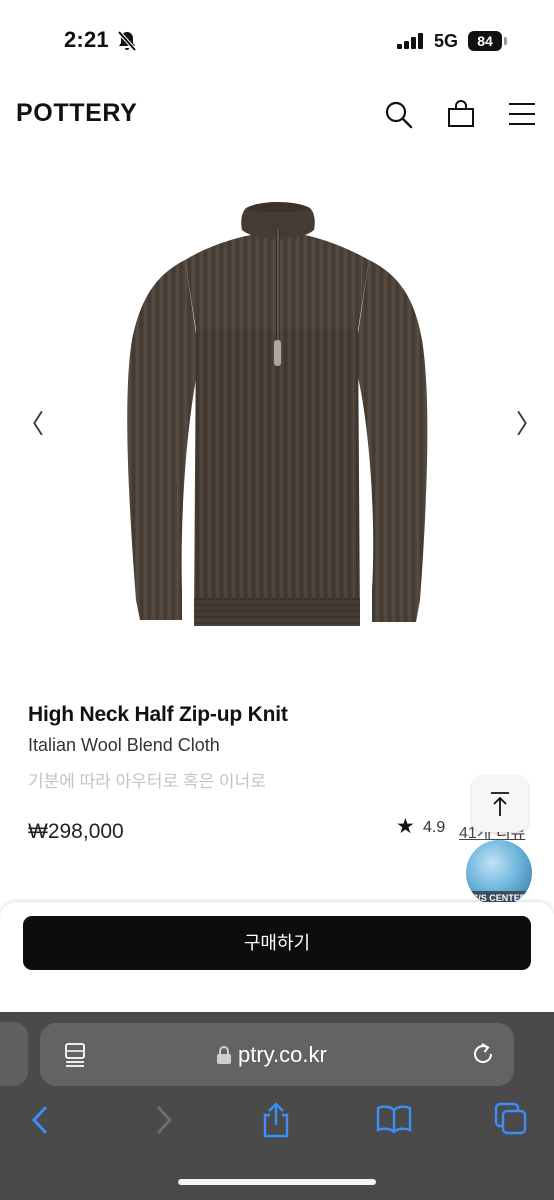 The width and height of the screenshot is (554, 1200). What do you see at coordinates (461, 116) in the screenshot?
I see `cart-icon` at bounding box center [461, 116].